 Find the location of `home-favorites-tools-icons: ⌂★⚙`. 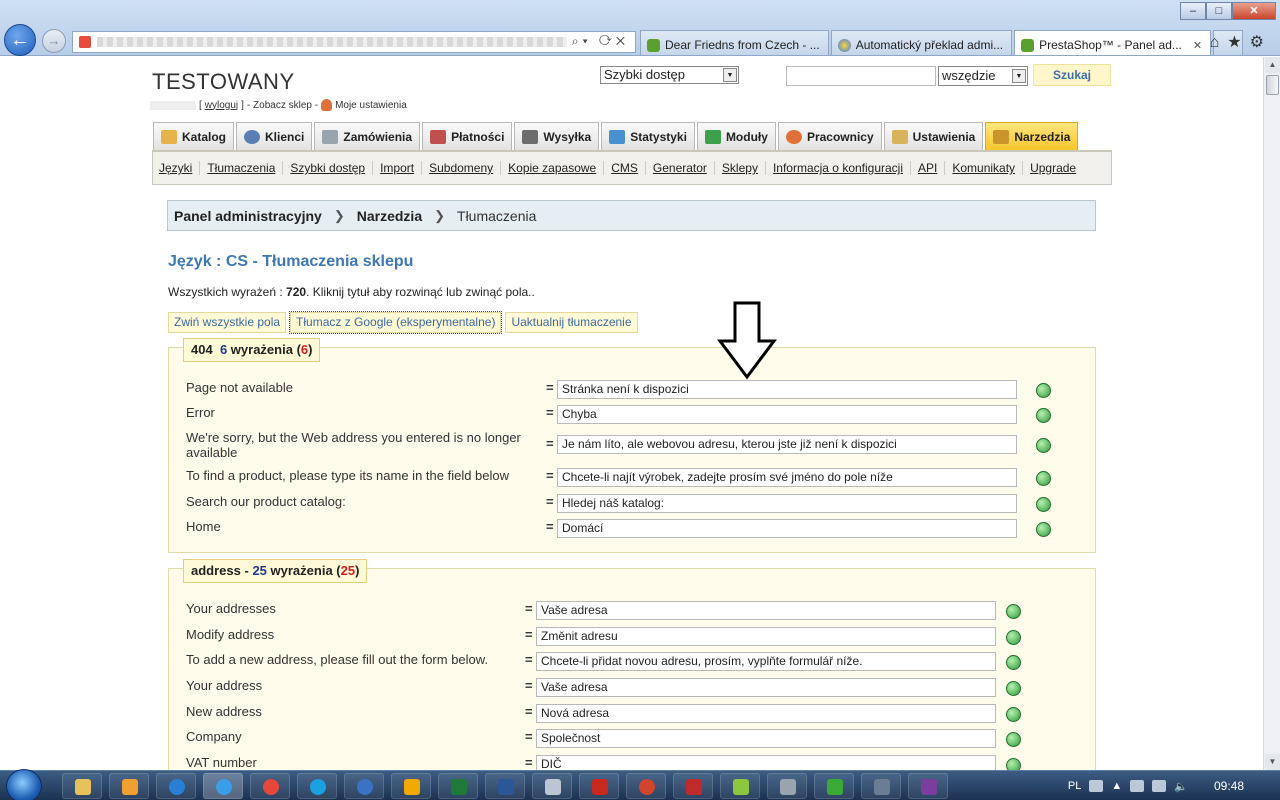

home-favorites-tools-icons: ⌂★⚙ is located at coordinates (1241, 42).